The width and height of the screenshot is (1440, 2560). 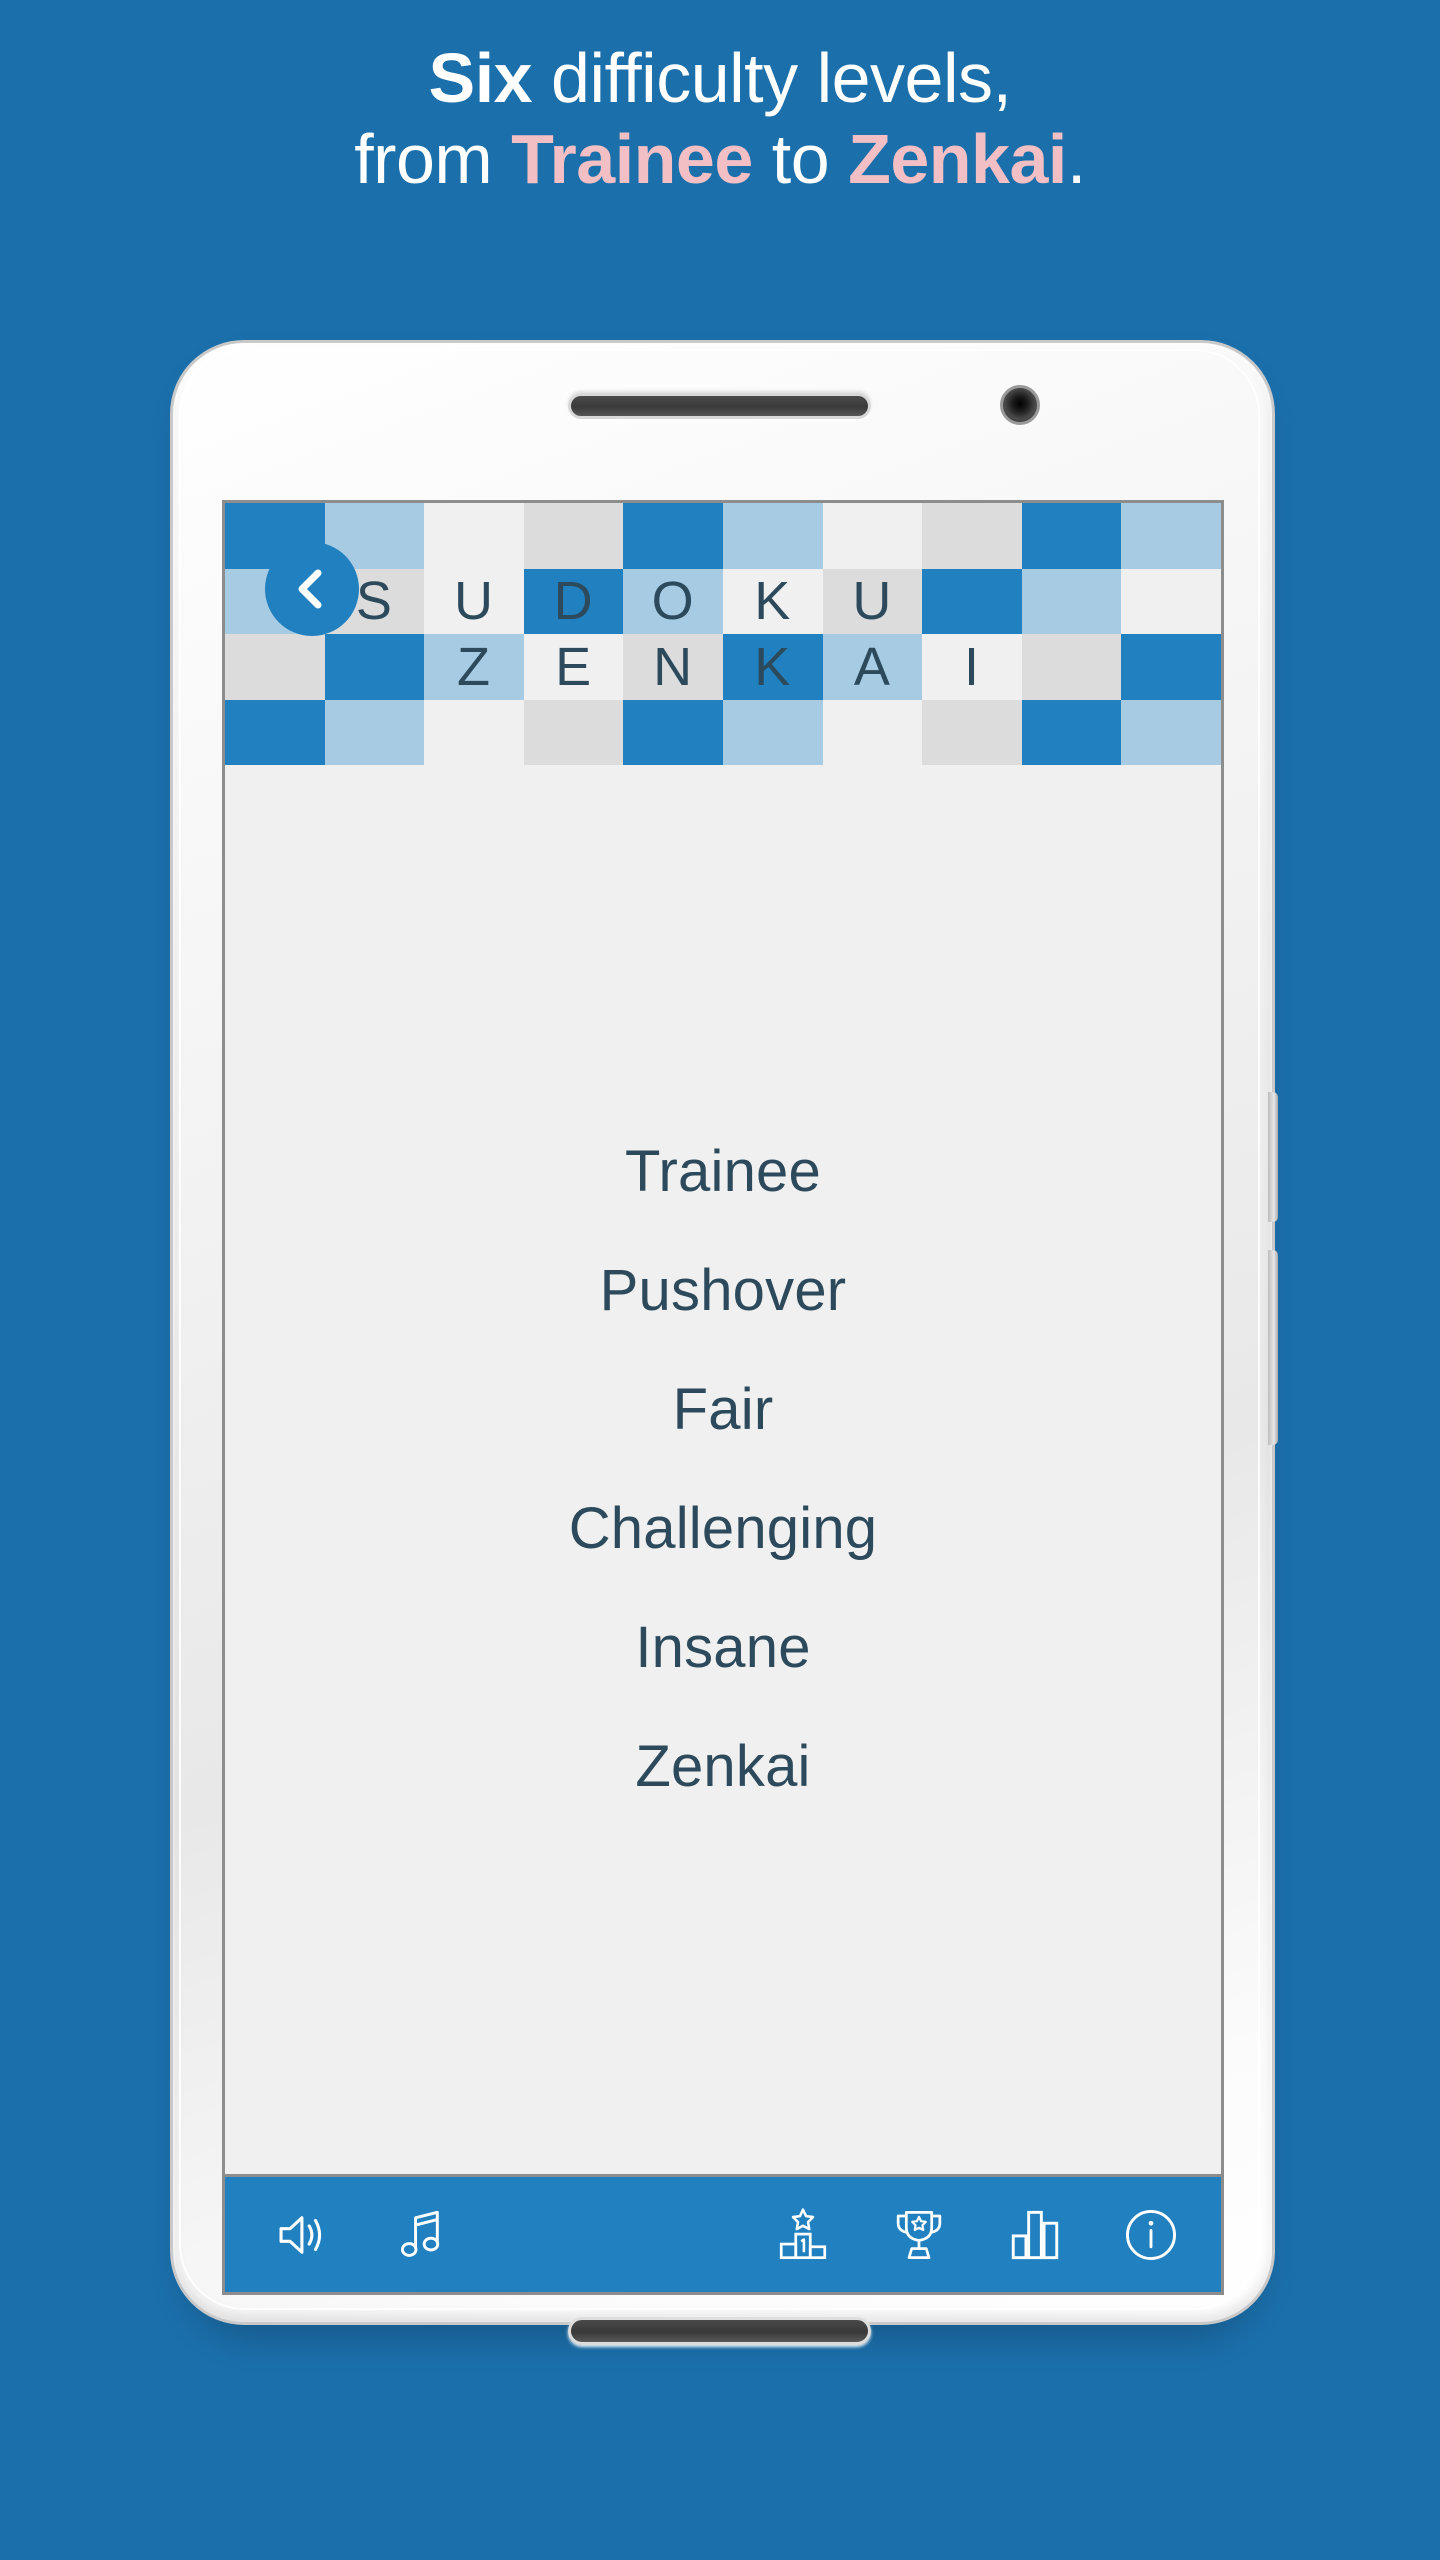 I want to click on bar-chart-icon, so click(x=1035, y=2234).